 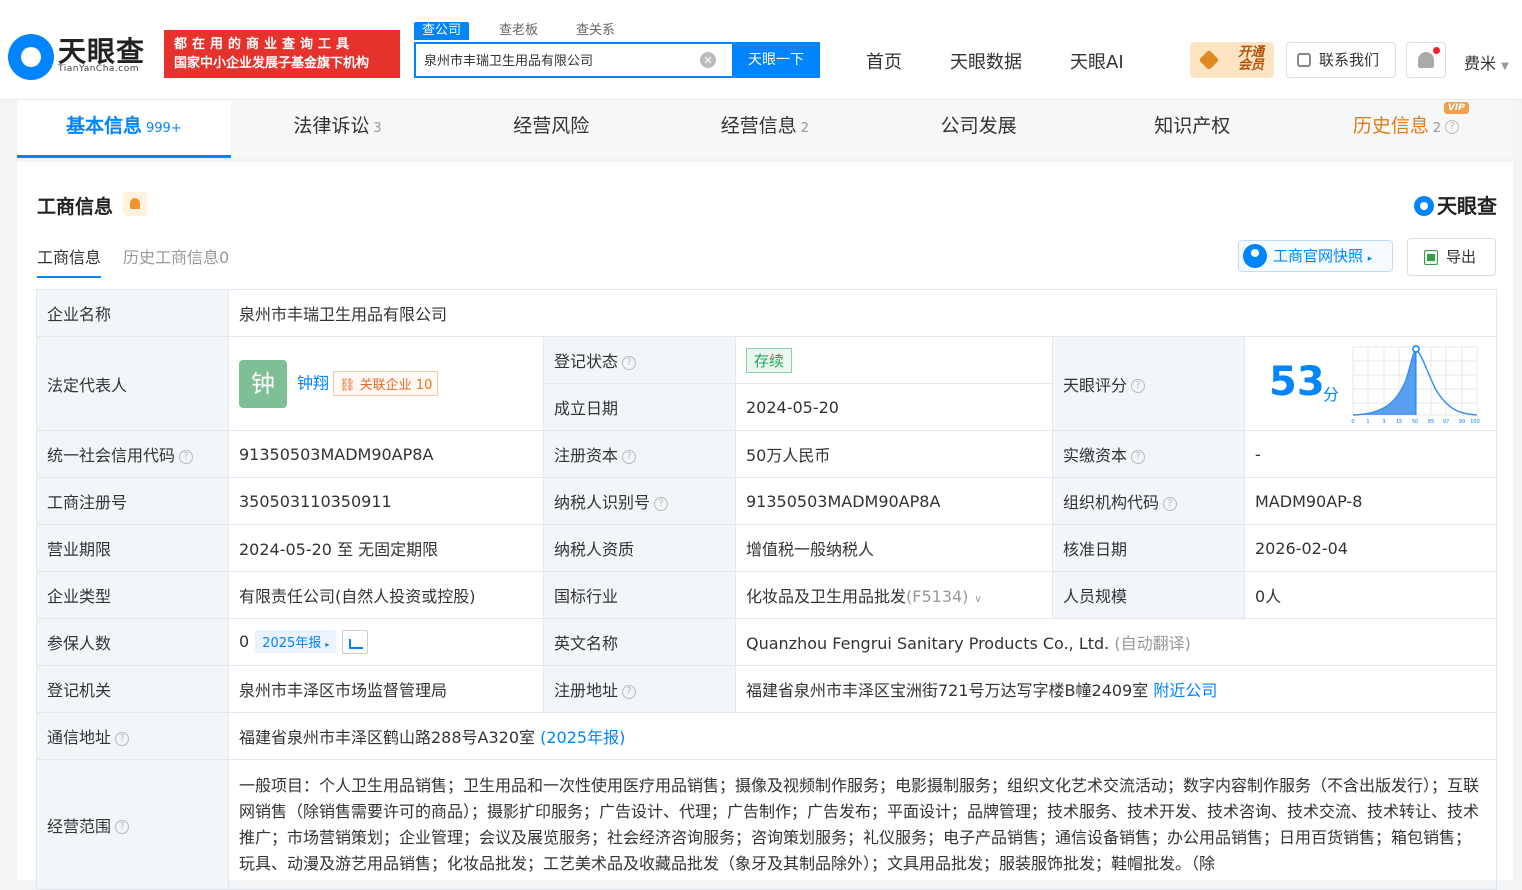 I want to click on legal-rep-link: 钟翔, so click(x=313, y=382).